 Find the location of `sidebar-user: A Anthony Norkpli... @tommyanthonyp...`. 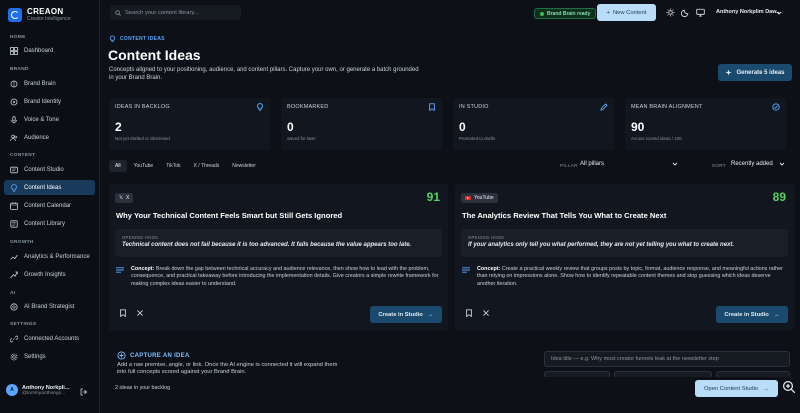

sidebar-user: A Anthony Norkpli... @tommyanthonyp... is located at coordinates (50, 390).